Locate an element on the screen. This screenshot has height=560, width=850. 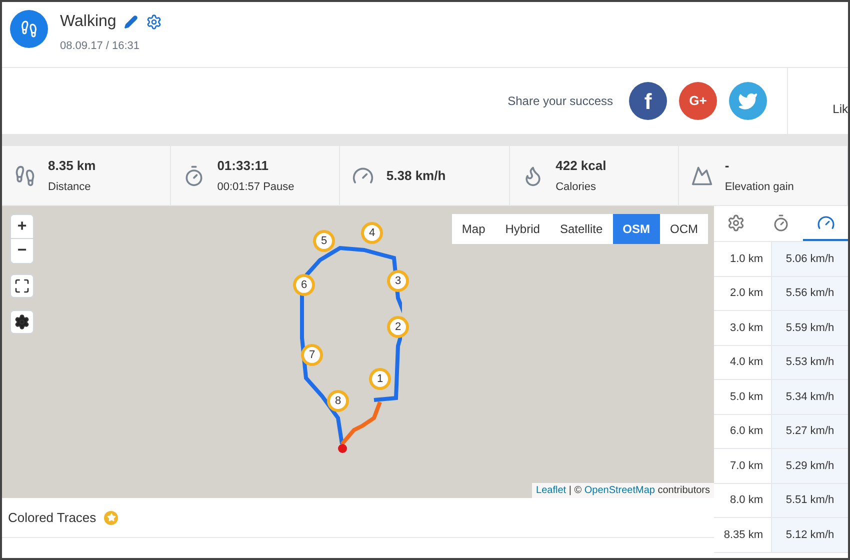
split-speed-cell: 5.56 km/h is located at coordinates (810, 293).